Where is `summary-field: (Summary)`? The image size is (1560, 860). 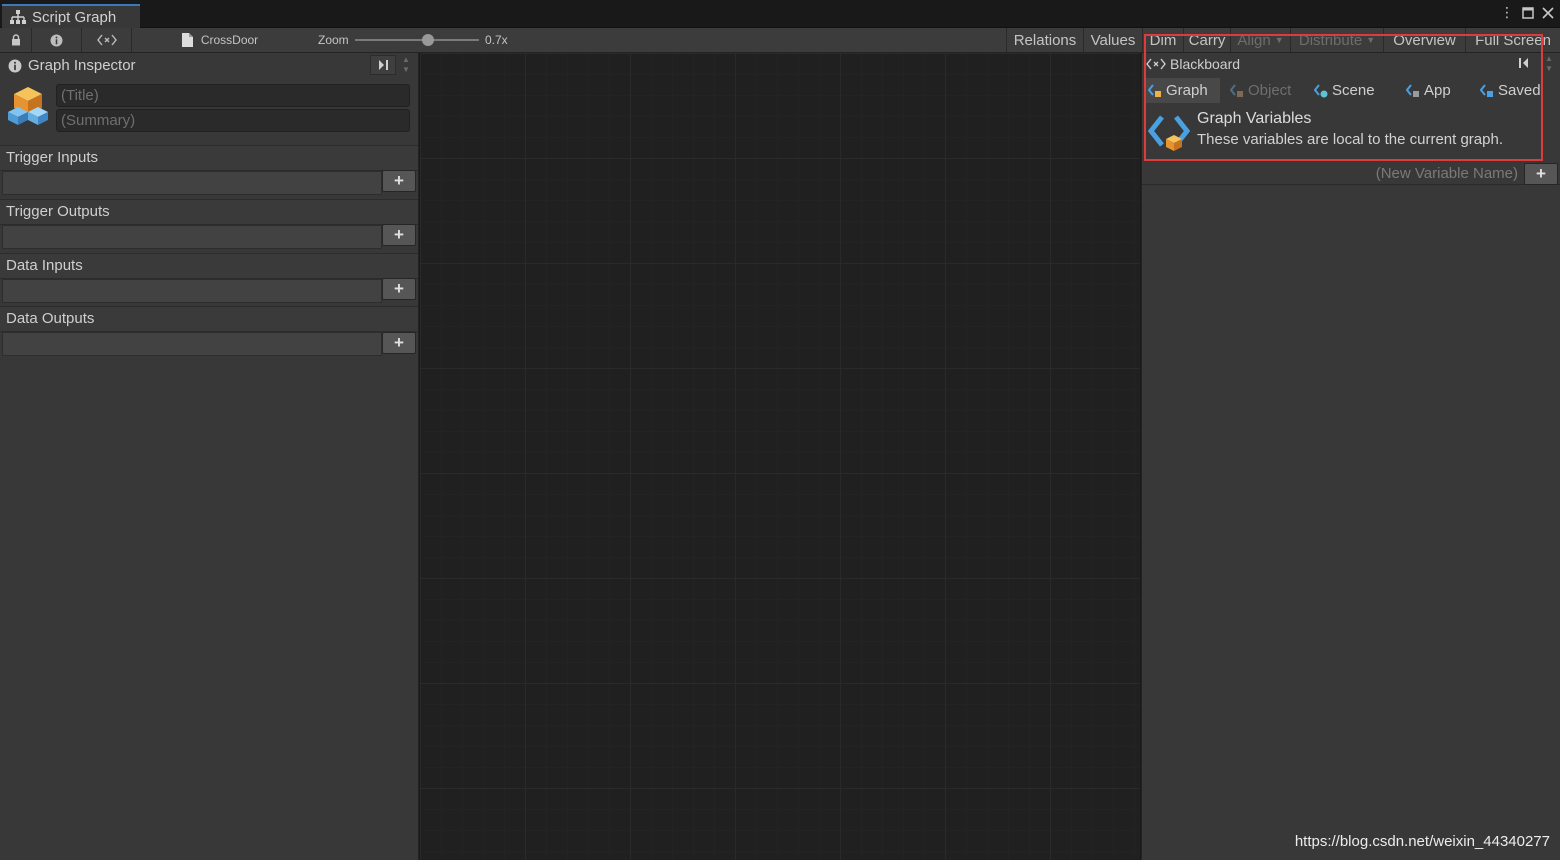 summary-field: (Summary) is located at coordinates (233, 120).